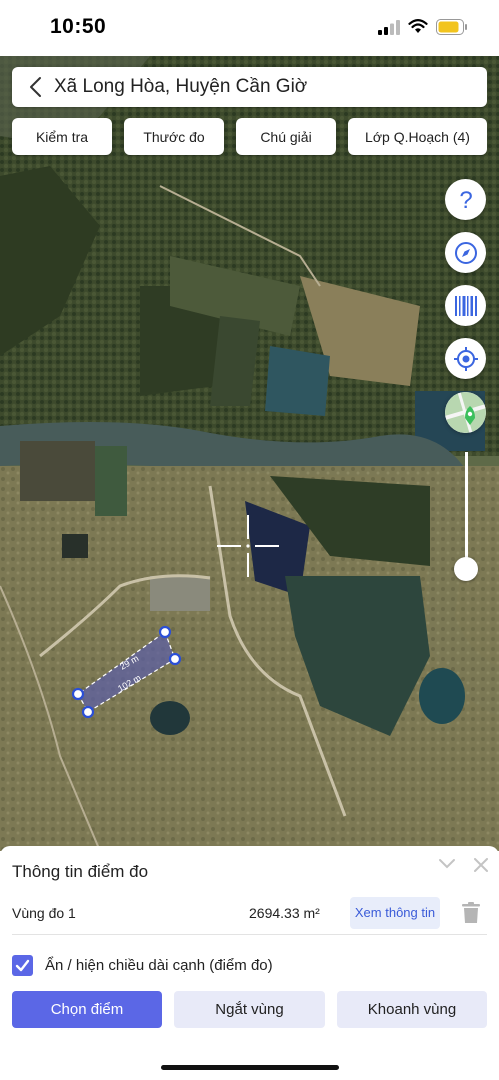 Image resolution: width=499 pixels, height=1080 pixels. I want to click on show-edge-length-checkbox, so click(22, 965).